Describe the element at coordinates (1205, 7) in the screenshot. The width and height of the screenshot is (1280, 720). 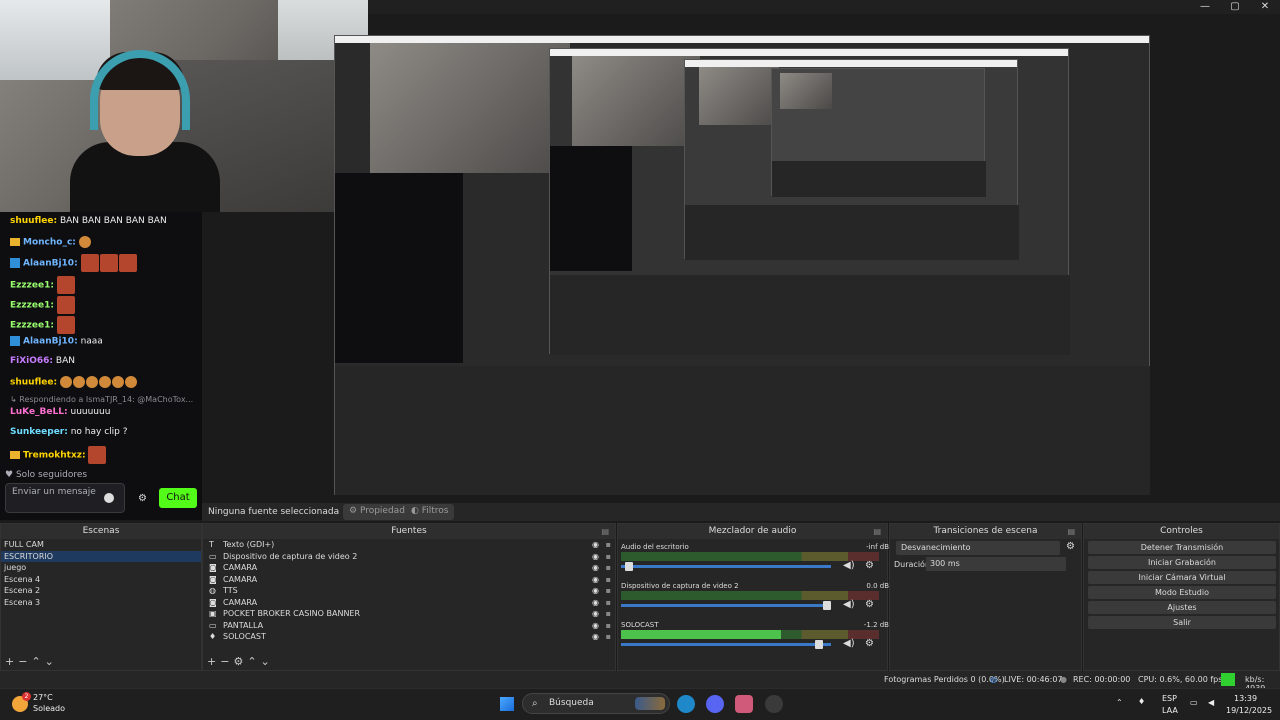
I see `minimize-icon: —` at that location.